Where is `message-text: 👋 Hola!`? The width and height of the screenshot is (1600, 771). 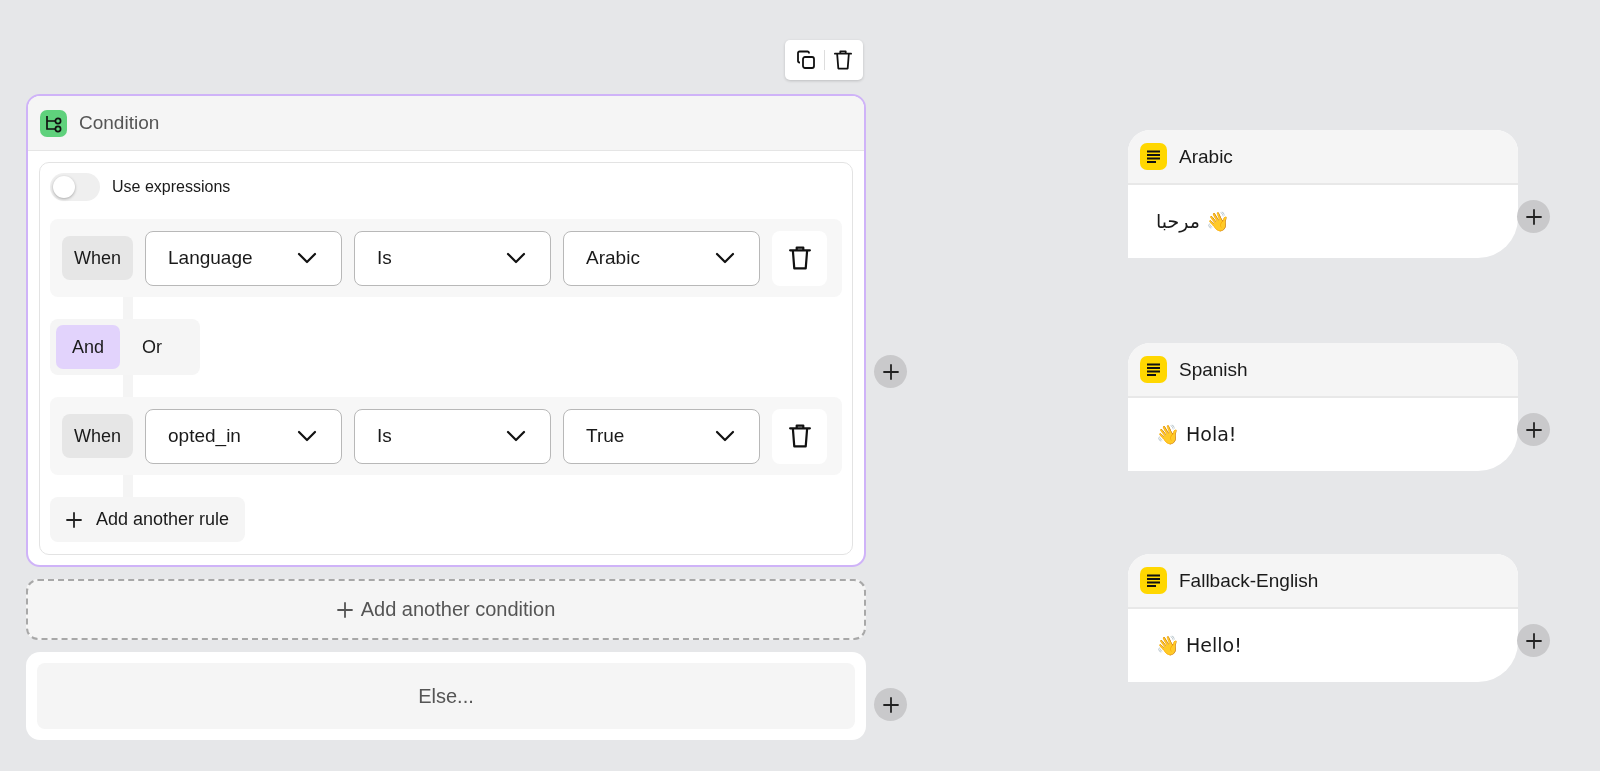 message-text: 👋 Hola! is located at coordinates (1196, 434).